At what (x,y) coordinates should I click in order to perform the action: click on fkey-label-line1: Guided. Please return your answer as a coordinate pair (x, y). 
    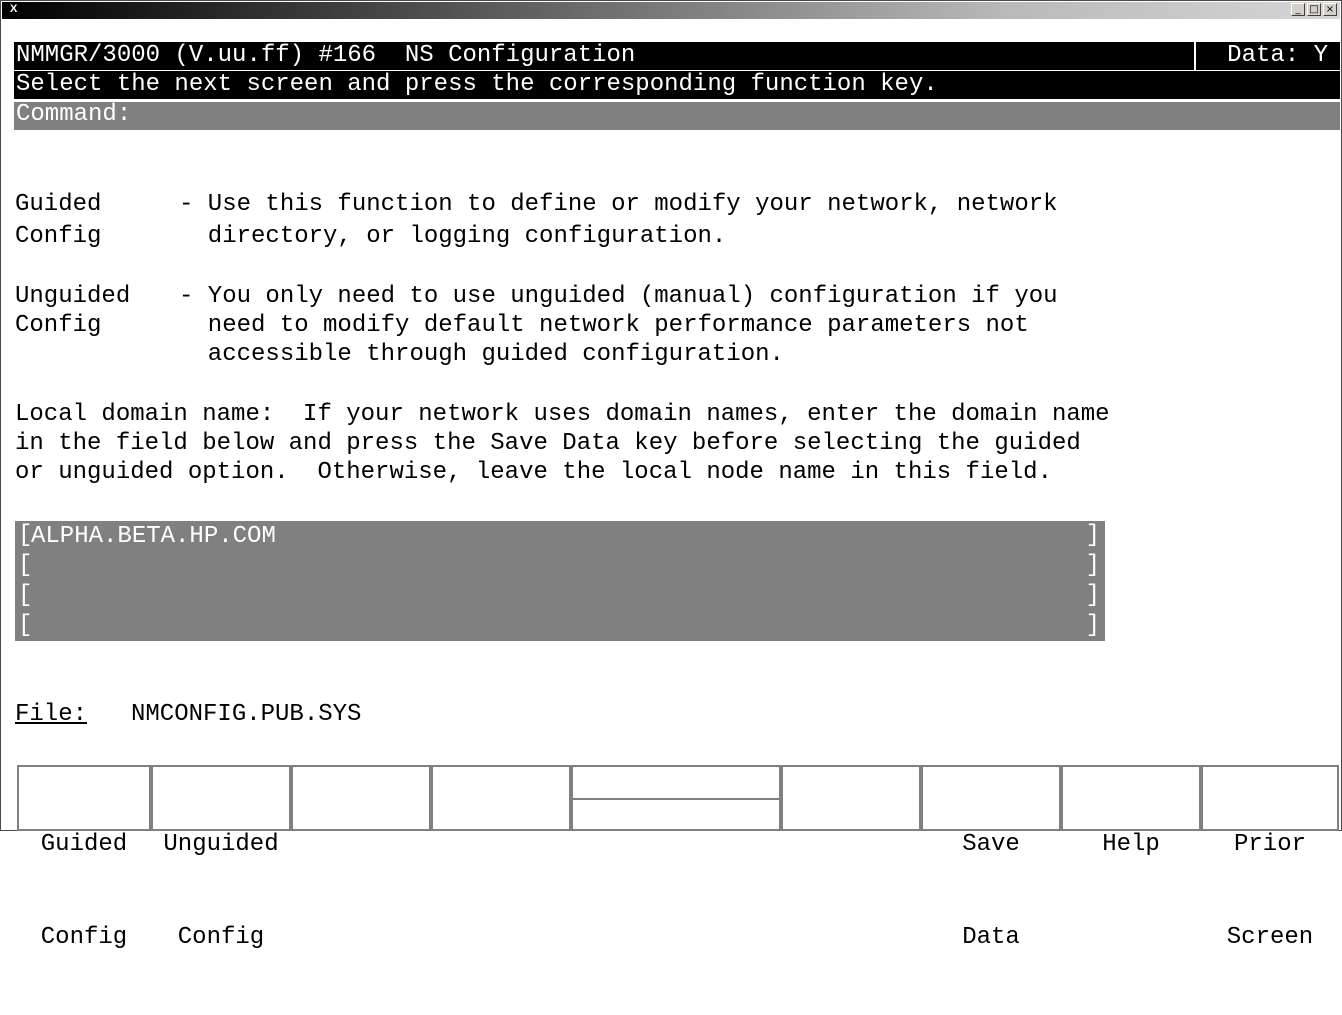
    Looking at the image, I should click on (84, 844).